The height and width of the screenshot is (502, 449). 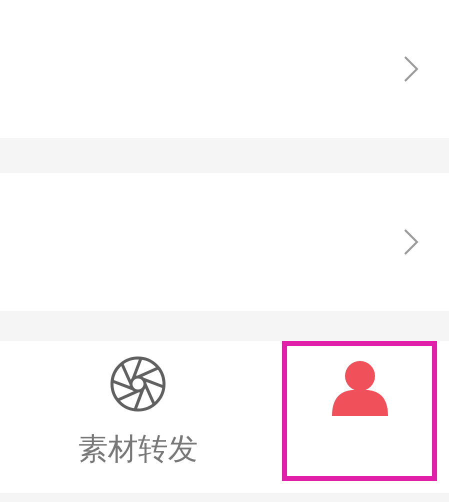 What do you see at coordinates (360, 389) in the screenshot?
I see `person-icon` at bounding box center [360, 389].